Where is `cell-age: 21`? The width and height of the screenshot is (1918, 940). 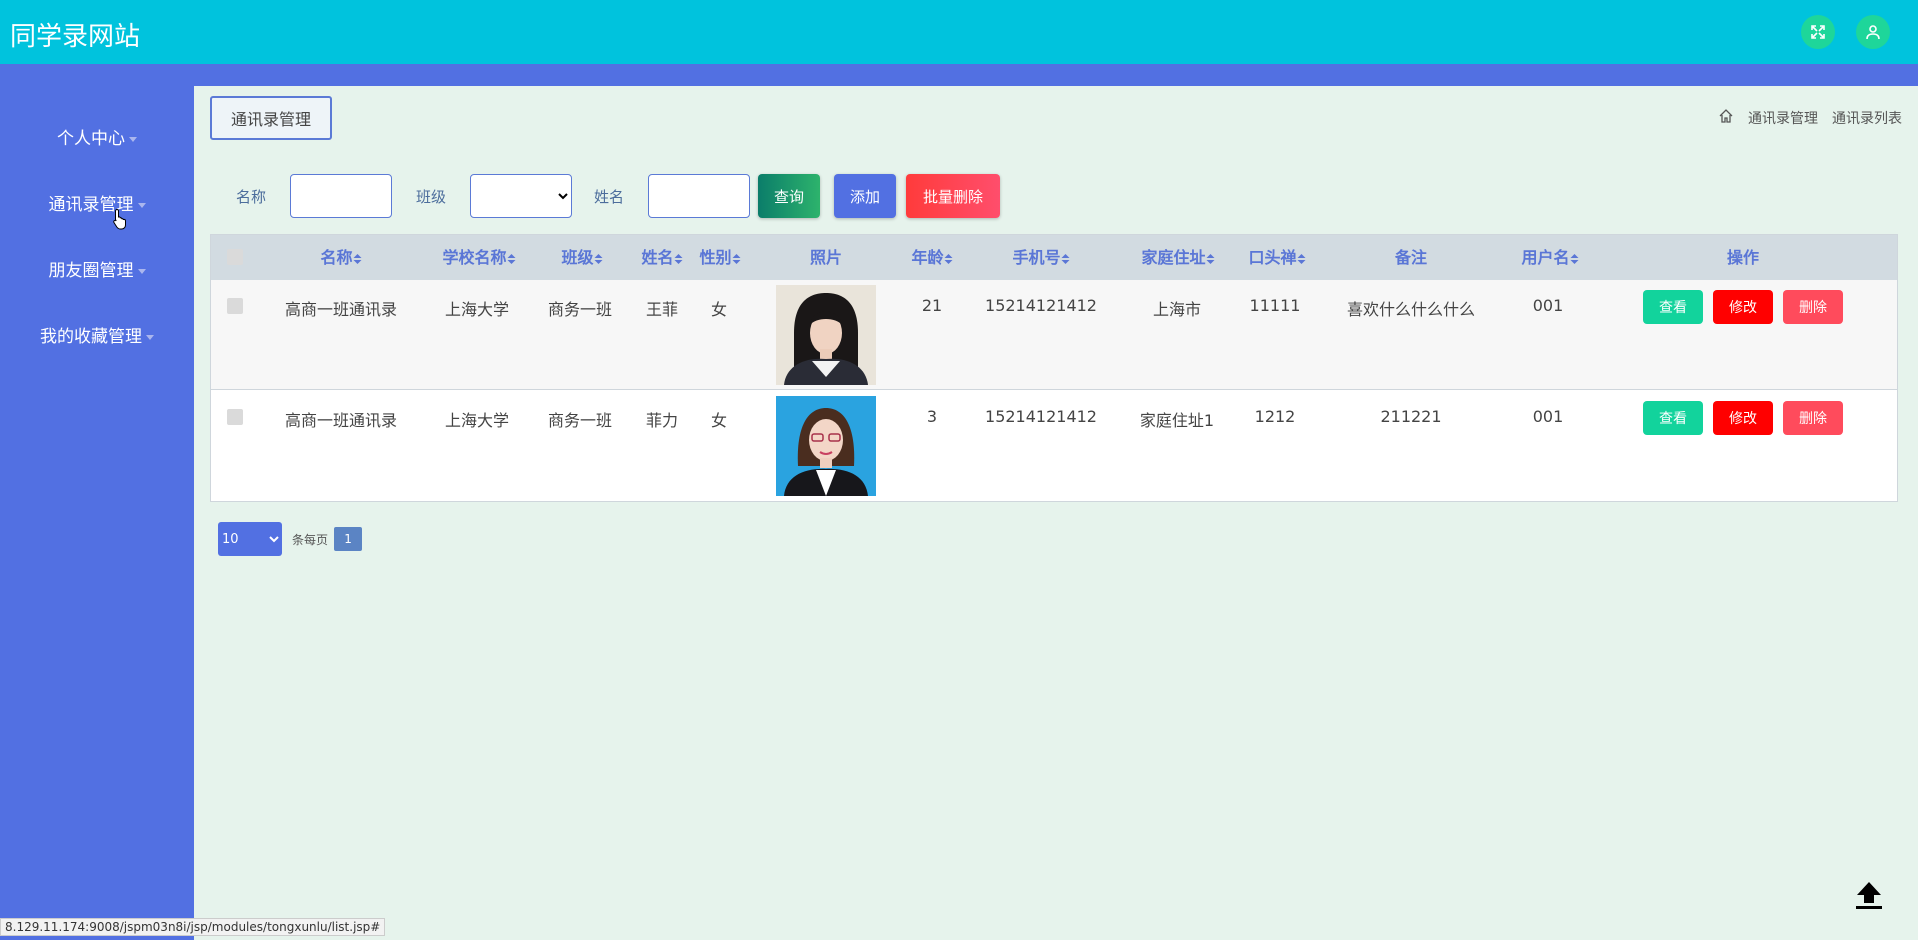
cell-age: 21 is located at coordinates (932, 305).